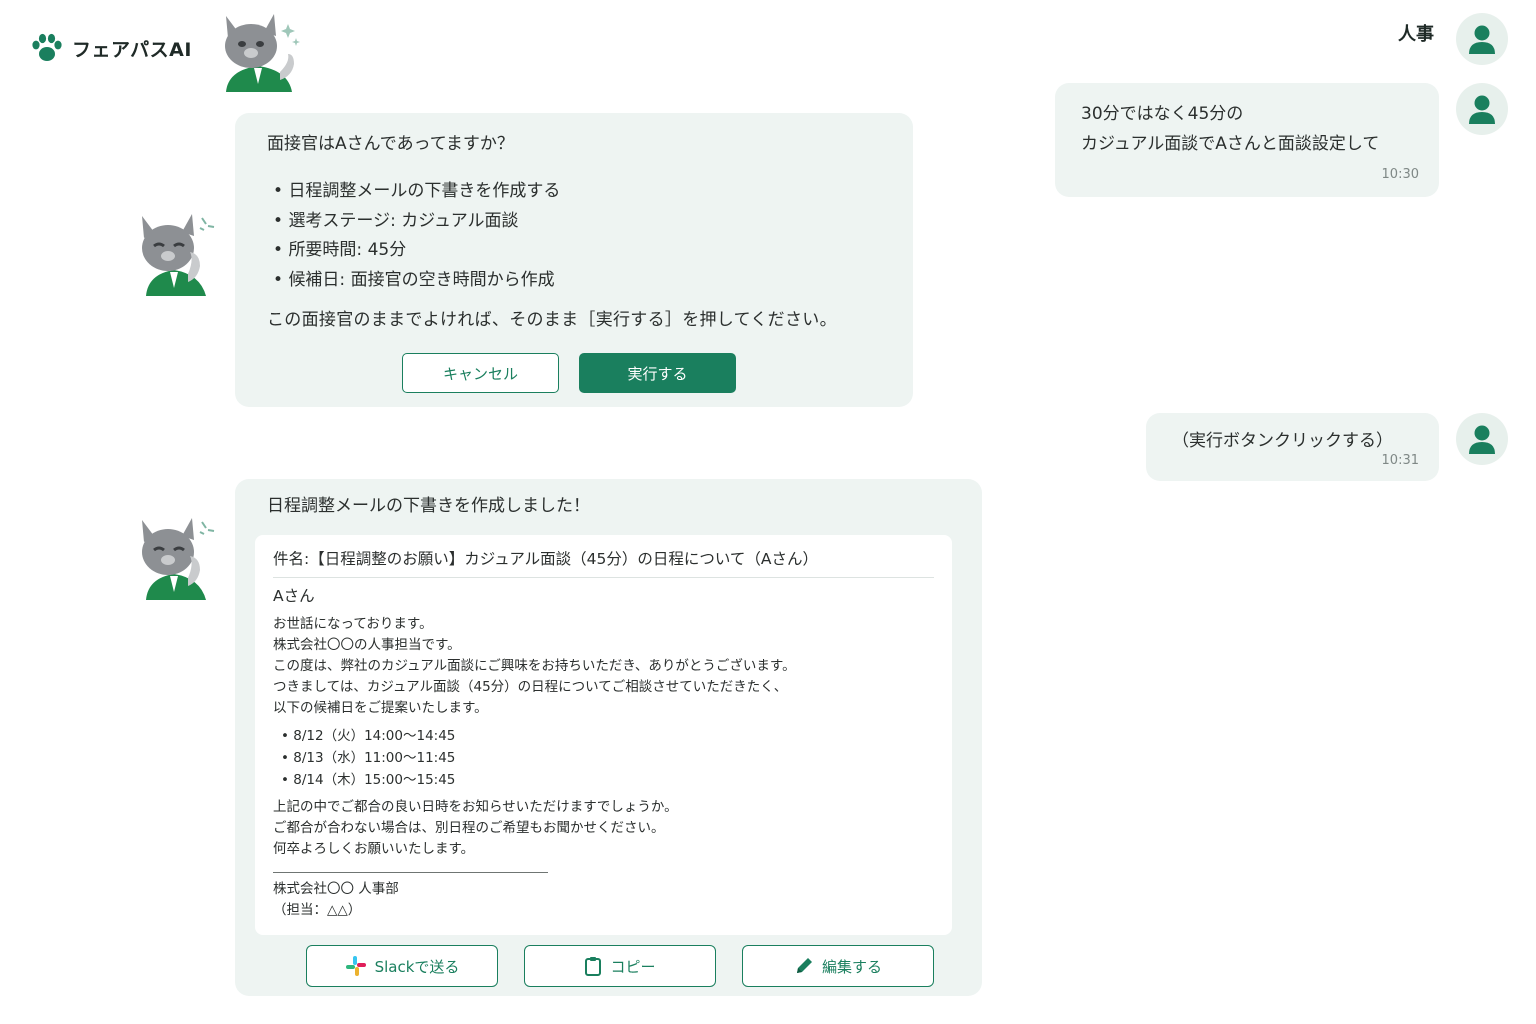 The height and width of the screenshot is (1024, 1536). I want to click on copy-button: コピー, so click(620, 966).